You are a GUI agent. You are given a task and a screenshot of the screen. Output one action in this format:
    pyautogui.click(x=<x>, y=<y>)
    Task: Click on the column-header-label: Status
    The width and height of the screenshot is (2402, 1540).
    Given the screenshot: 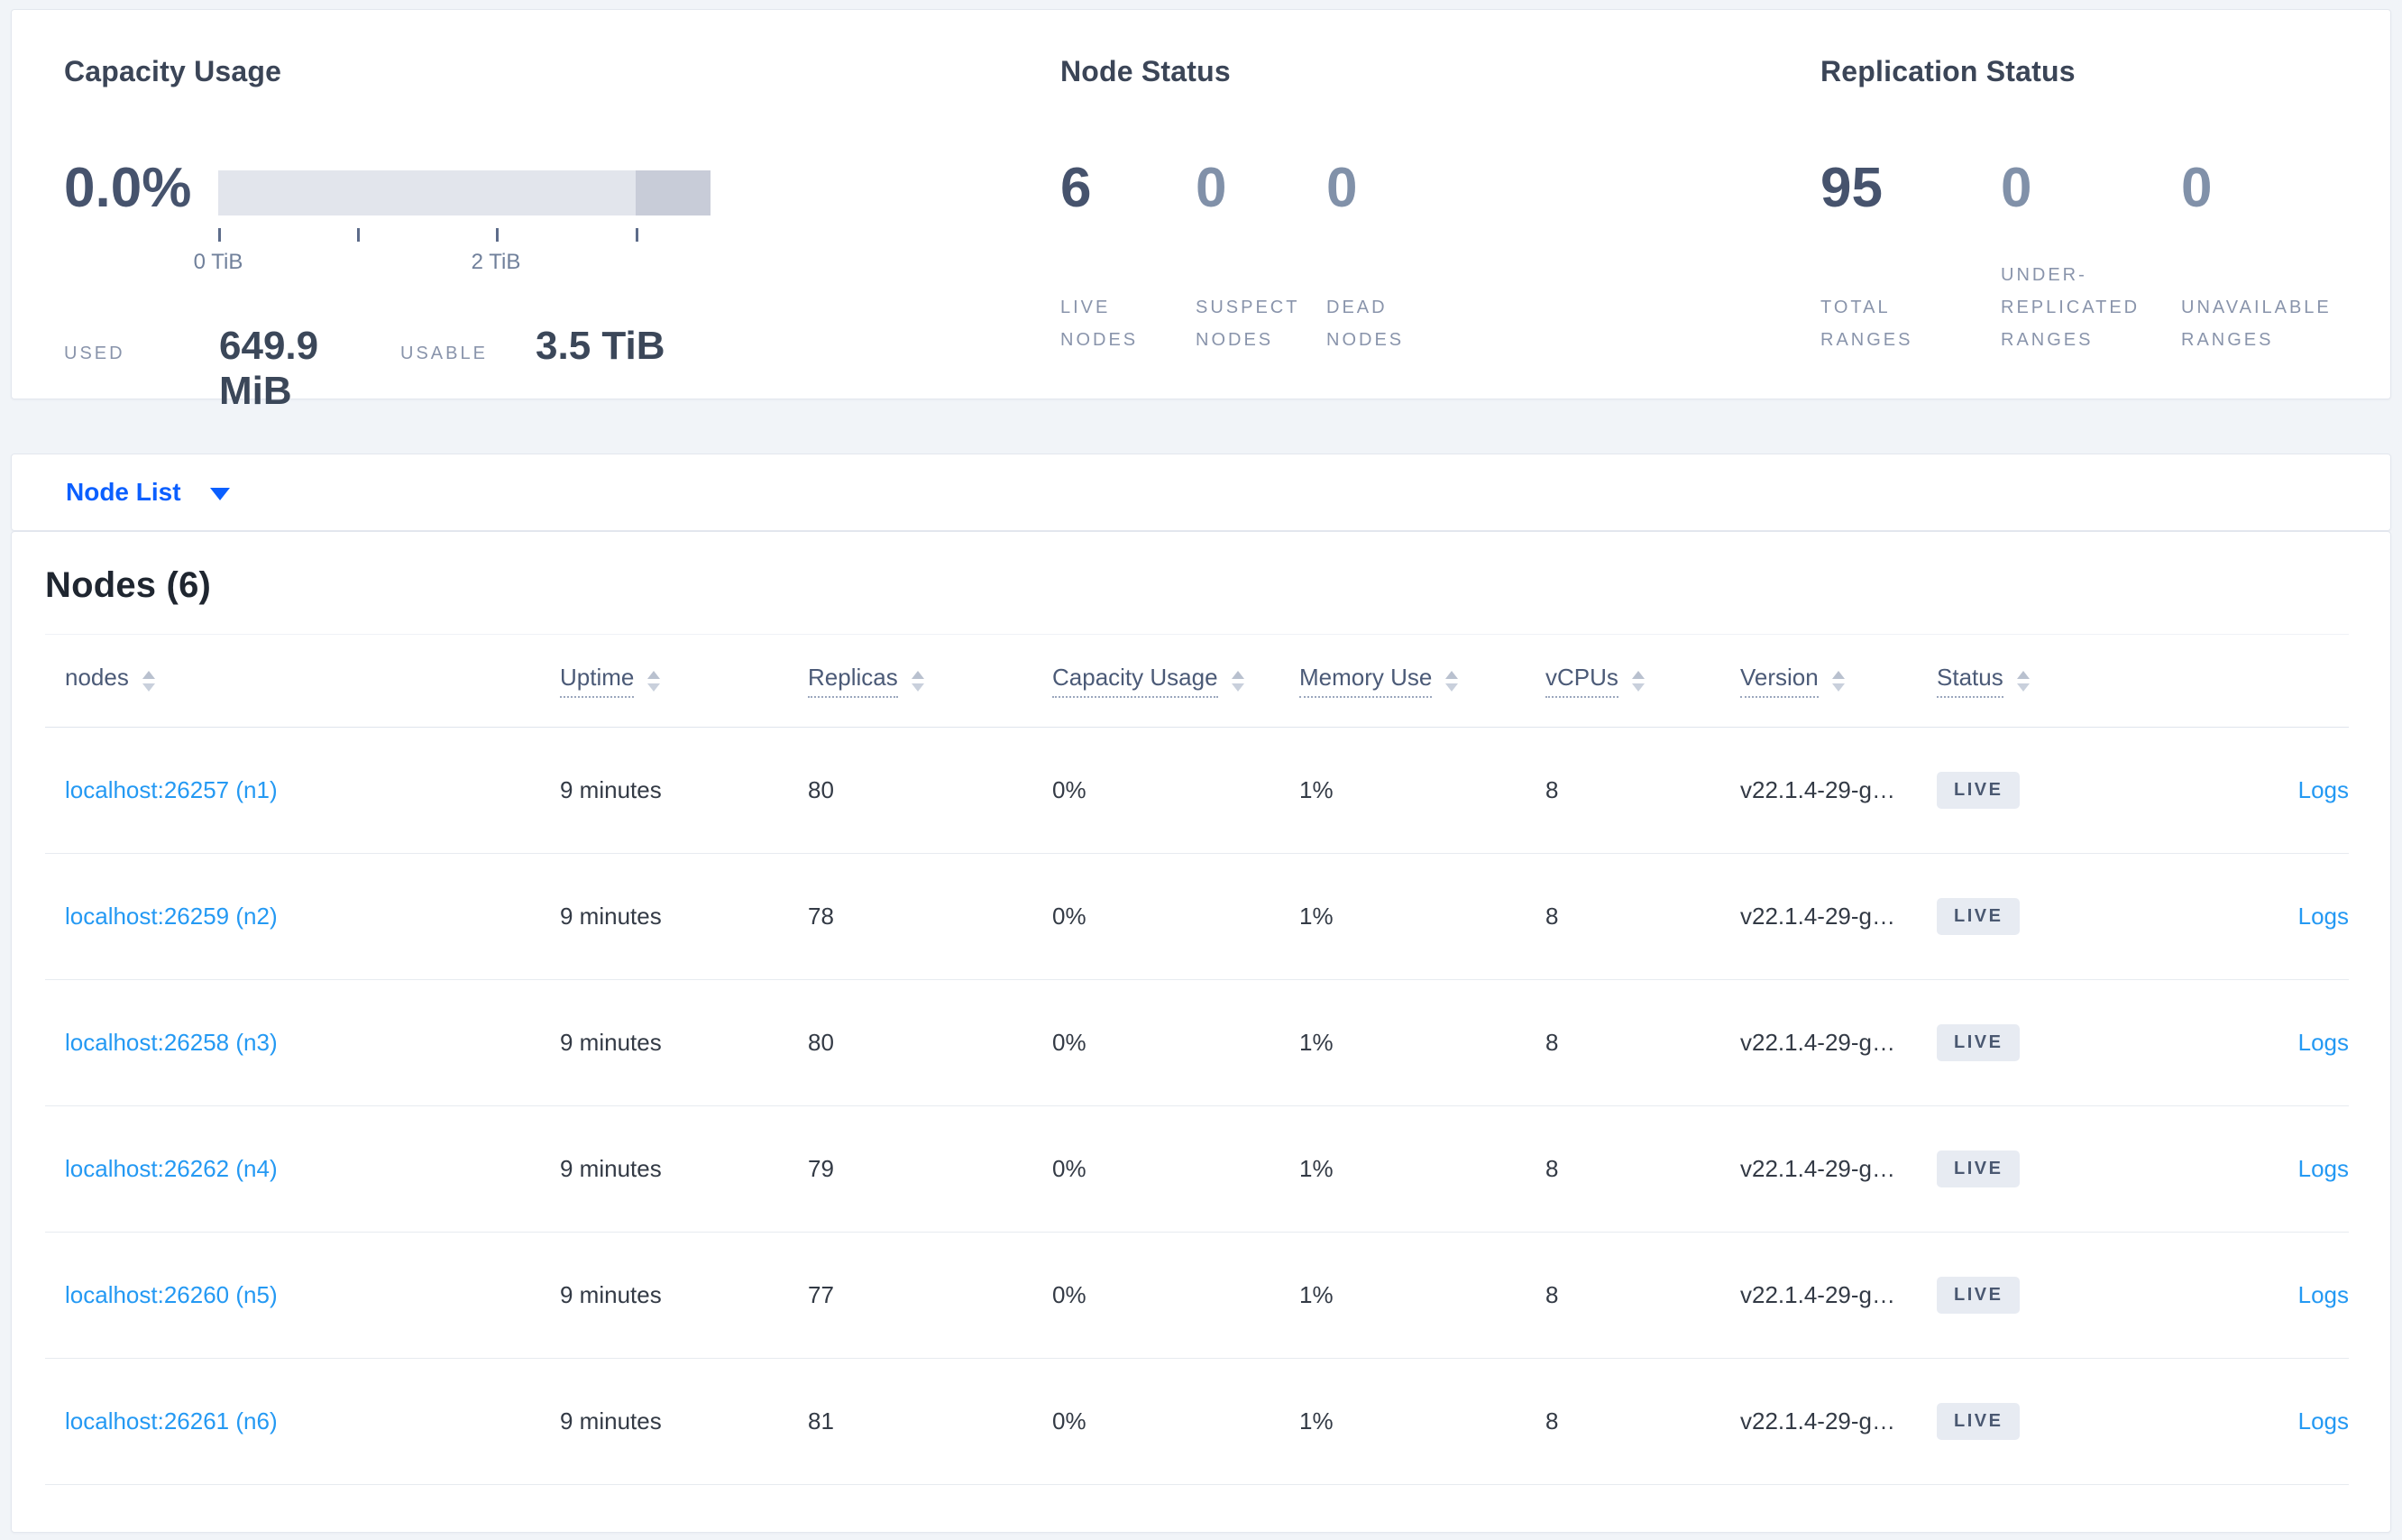 What is the action you would take?
    pyautogui.click(x=1970, y=681)
    